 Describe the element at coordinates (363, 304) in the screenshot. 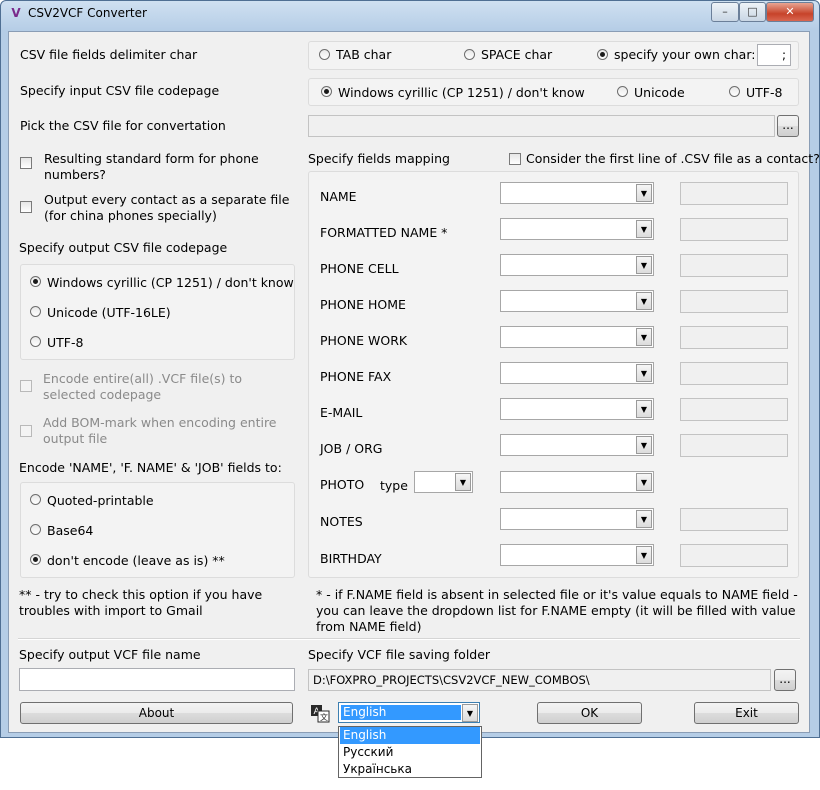

I see `field-label-phone-home: PHONE HOME` at that location.